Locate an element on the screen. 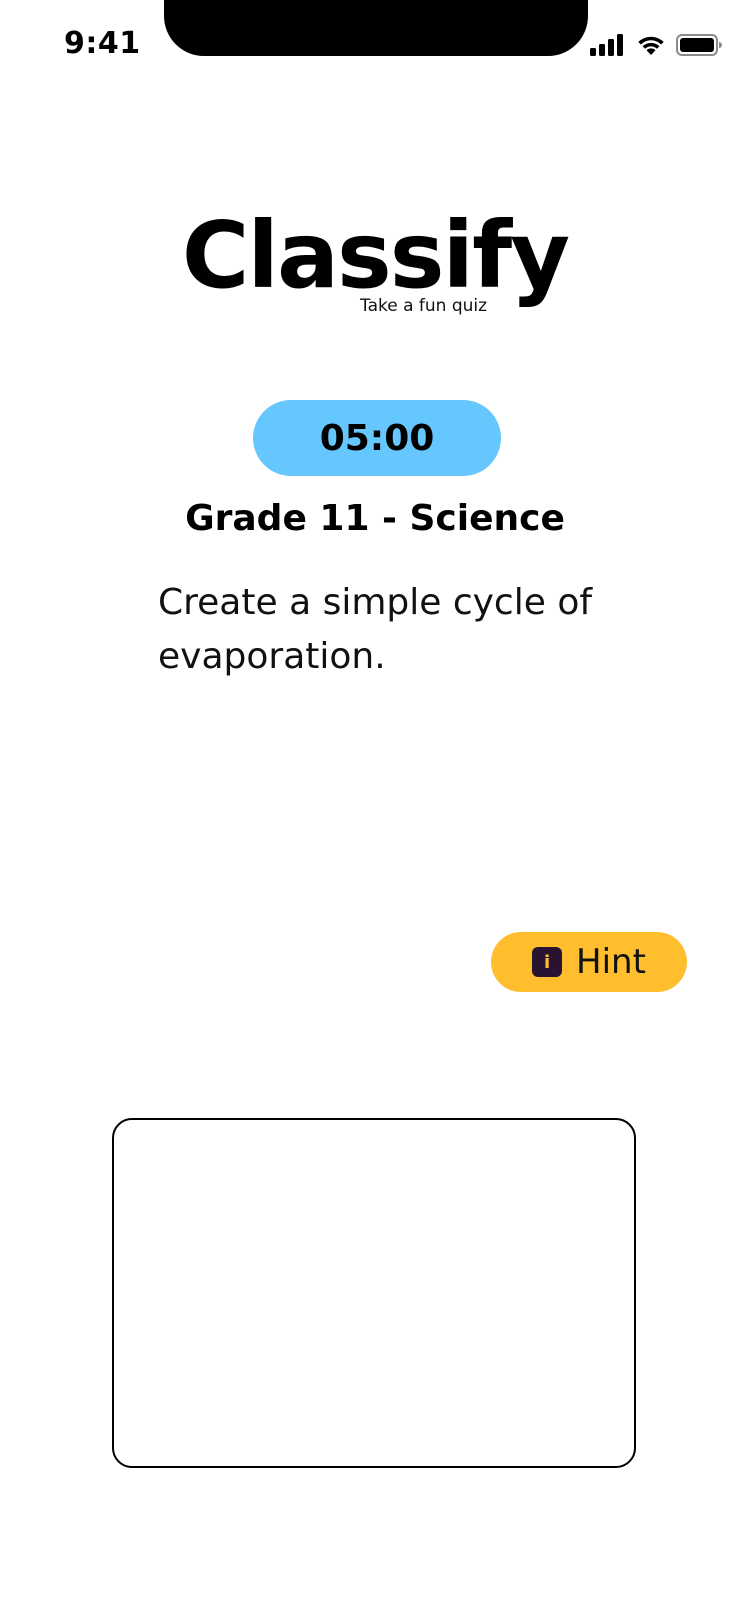  app-logo: Classify Take a fun quiz is located at coordinates (375, 260).